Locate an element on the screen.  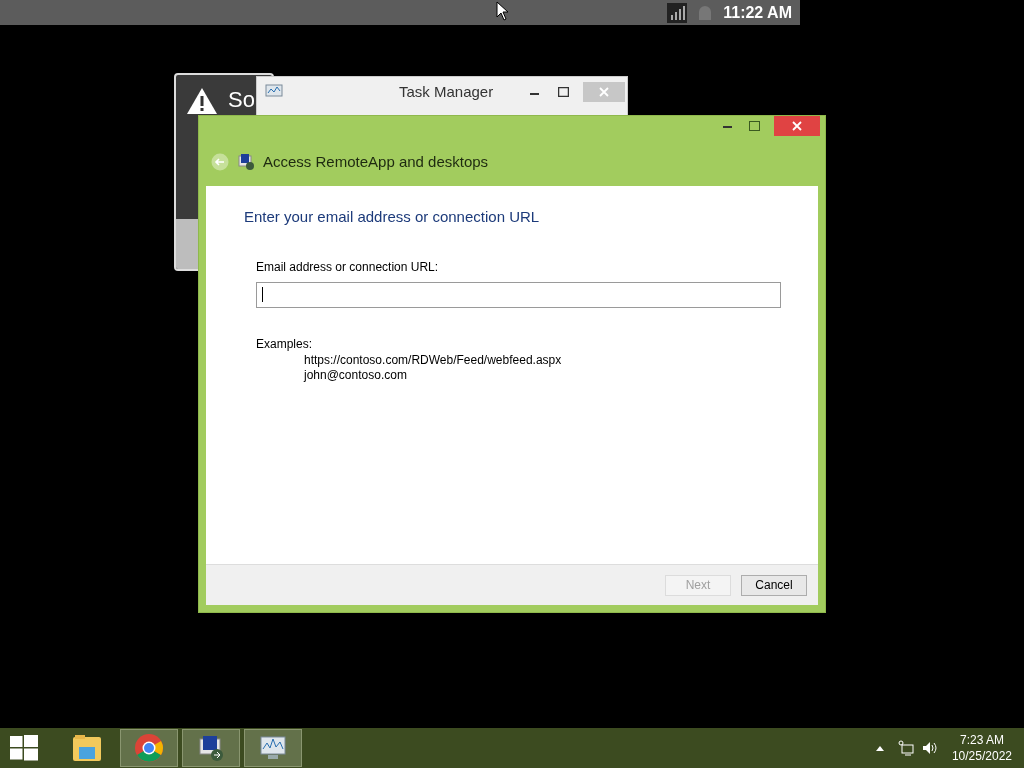
folder-icon is located at coordinates (87, 748).